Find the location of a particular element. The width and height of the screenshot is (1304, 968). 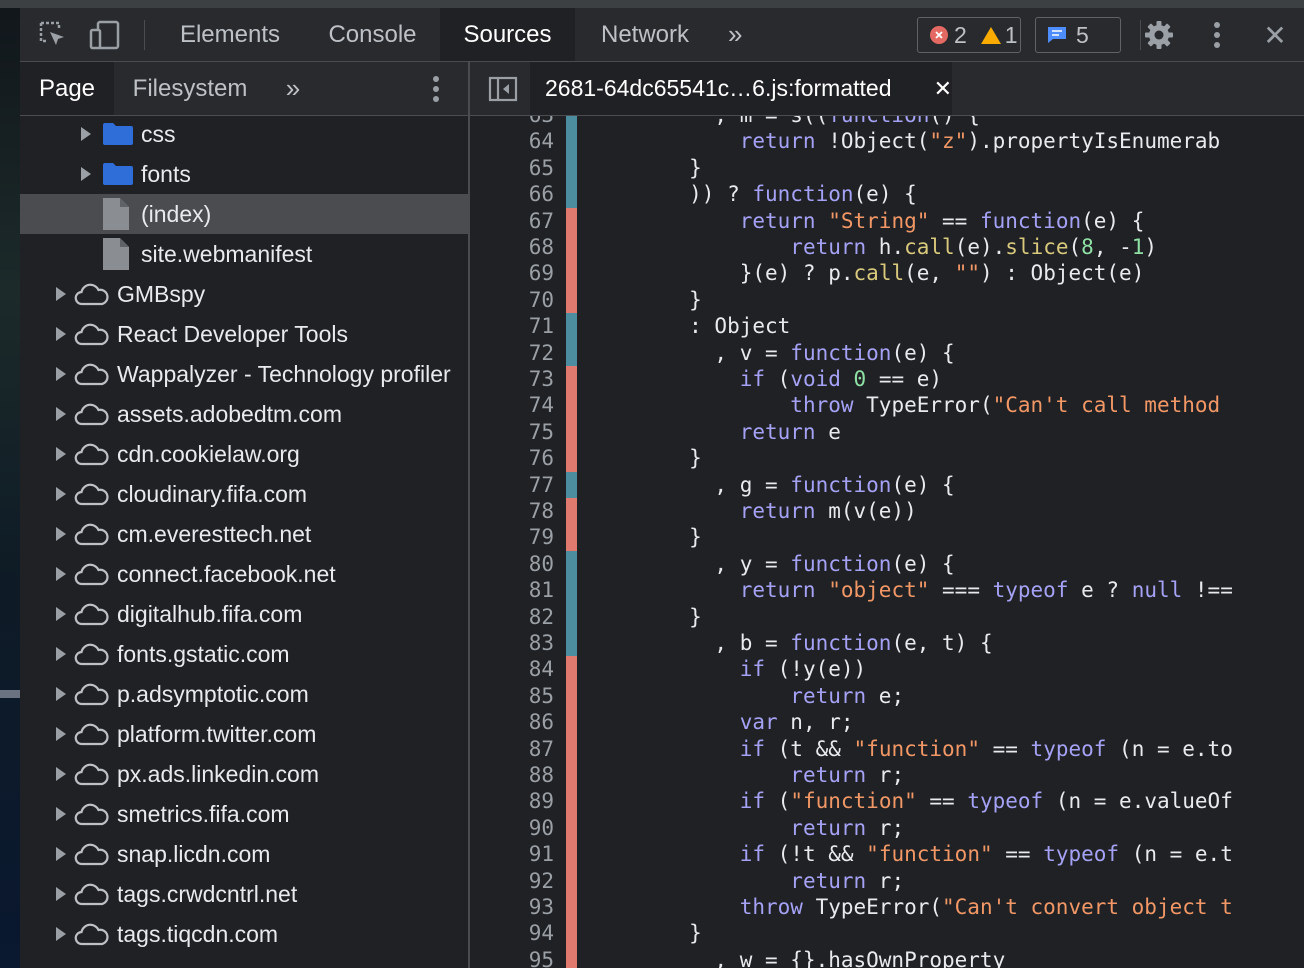

tree-item: site.webmanifest is located at coordinates (244, 254).